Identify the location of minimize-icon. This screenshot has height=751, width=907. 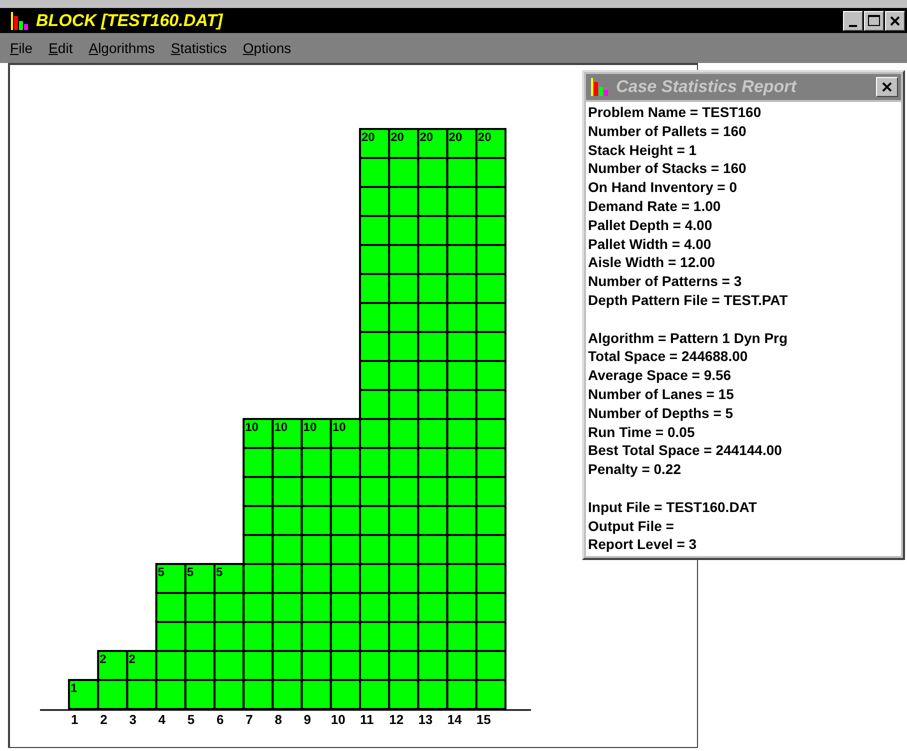
(853, 25).